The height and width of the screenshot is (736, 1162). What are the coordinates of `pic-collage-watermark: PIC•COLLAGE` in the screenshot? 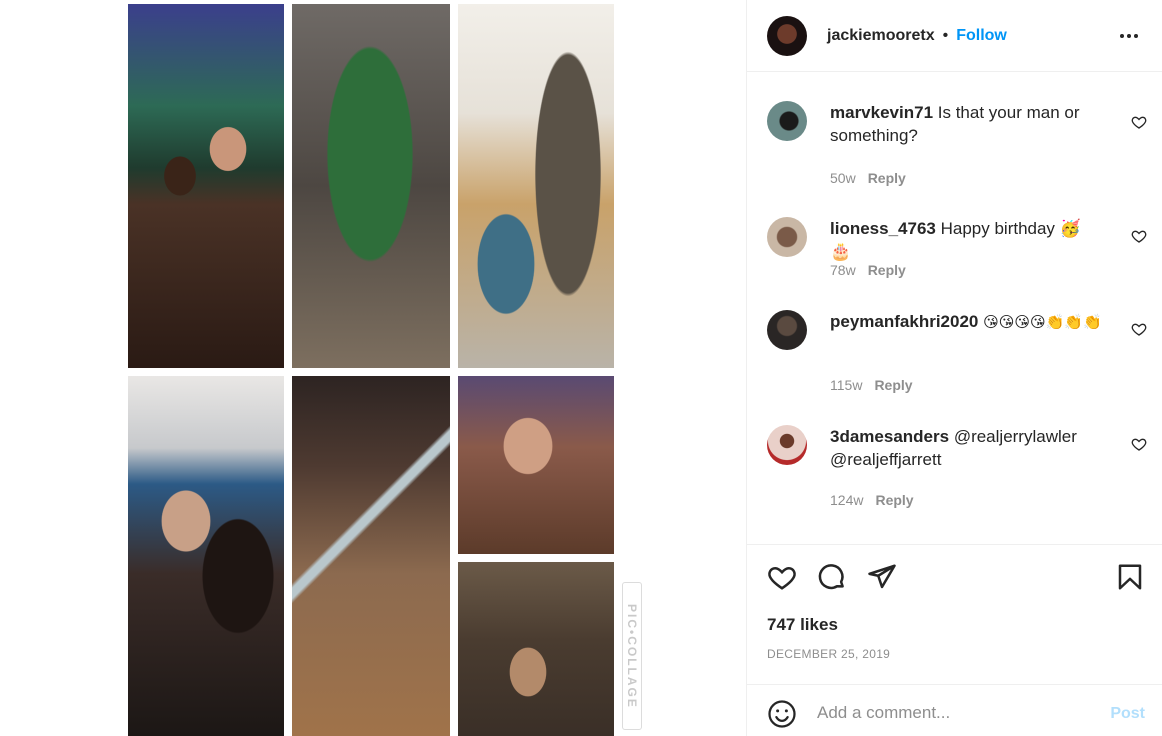 It's located at (632, 656).